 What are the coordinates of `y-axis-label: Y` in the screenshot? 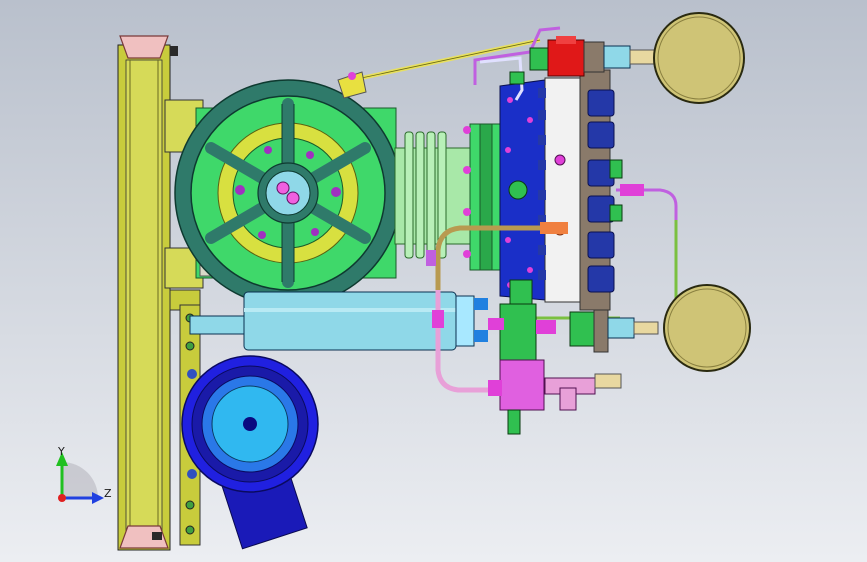 It's located at (61, 451).